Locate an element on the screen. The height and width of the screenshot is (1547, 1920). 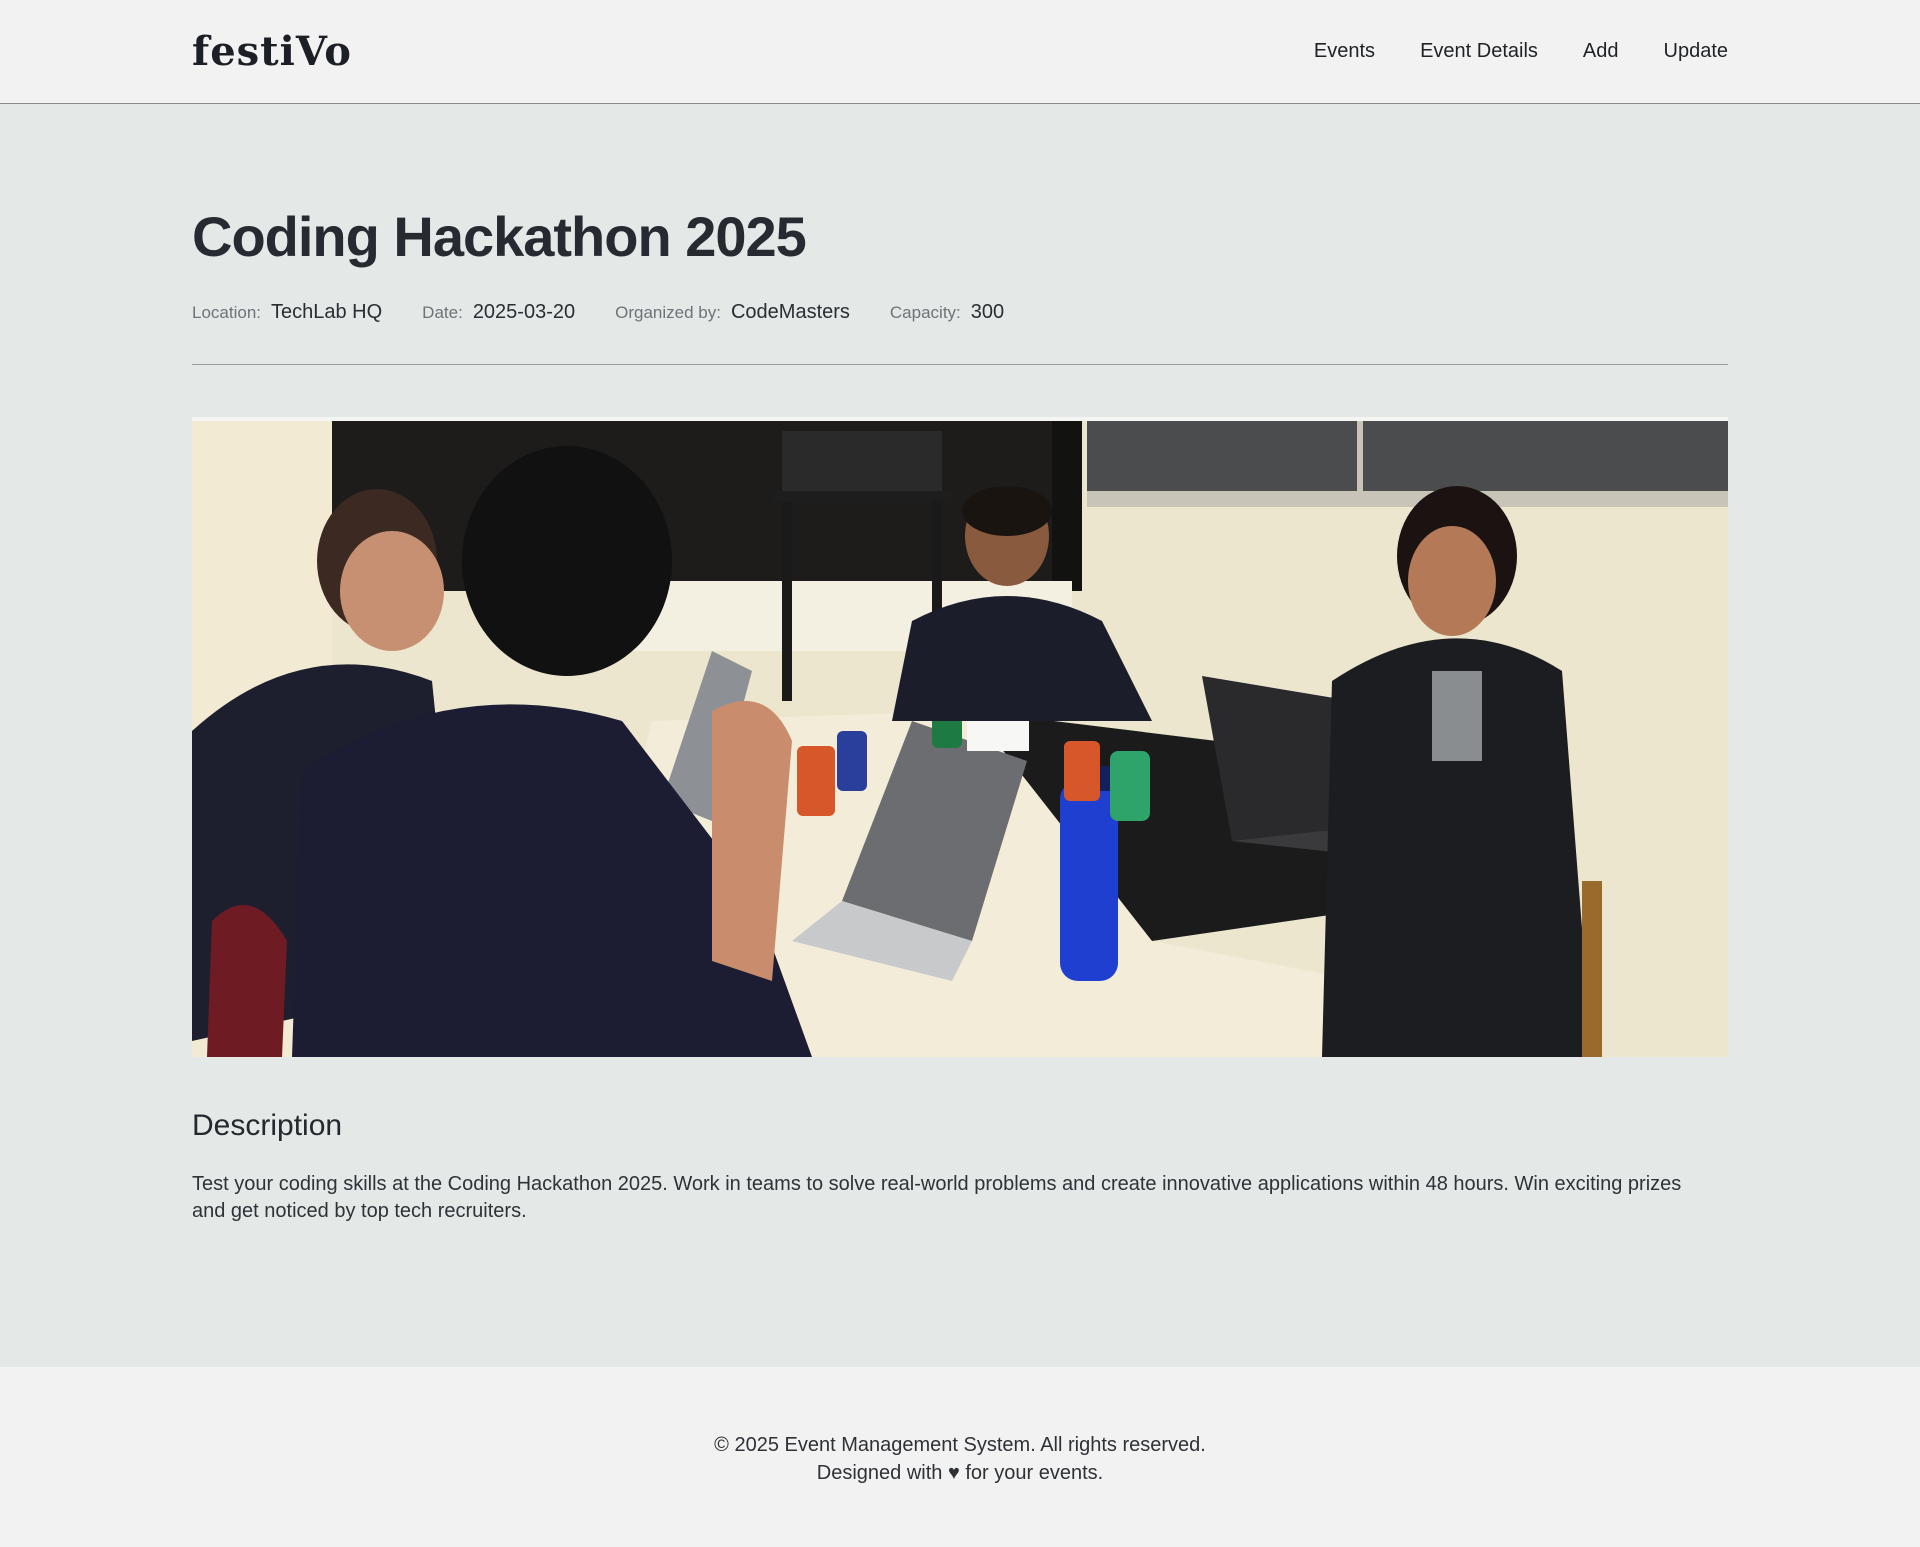
meta-organizer: Organized by: CodeMasters is located at coordinates (732, 312).